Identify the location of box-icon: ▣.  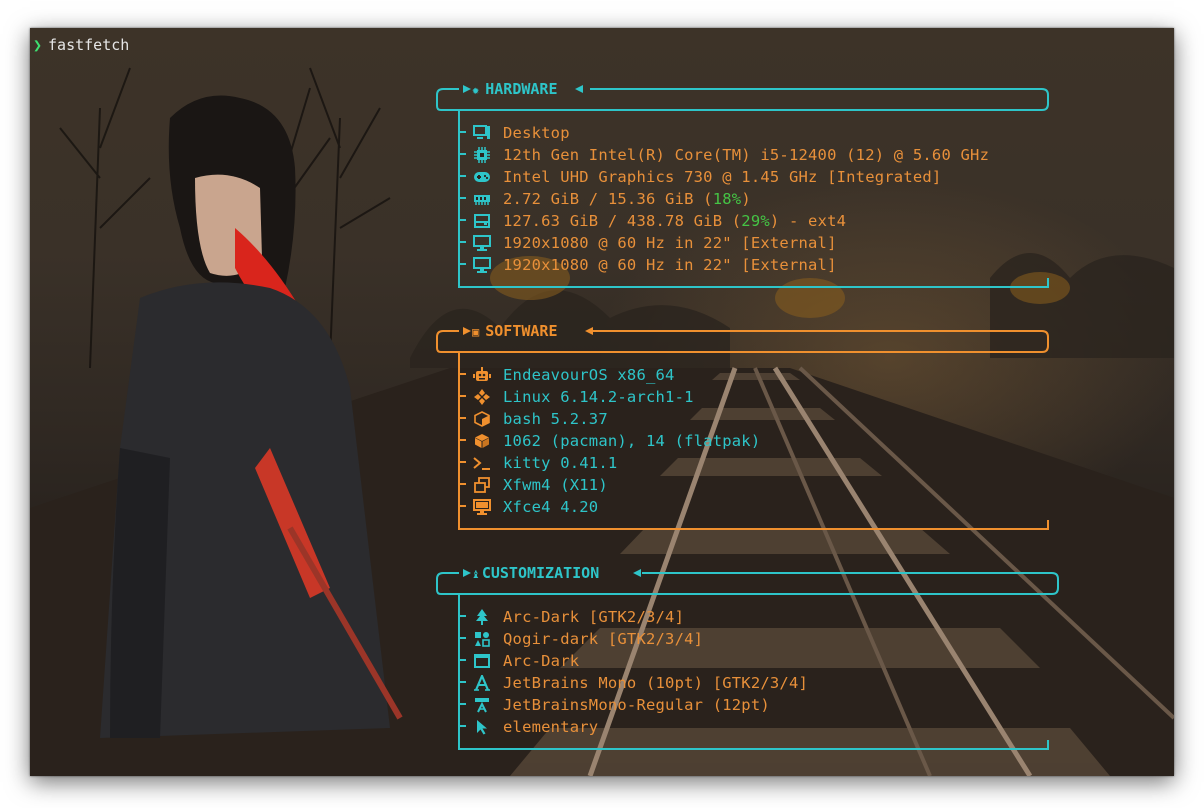
(476, 332).